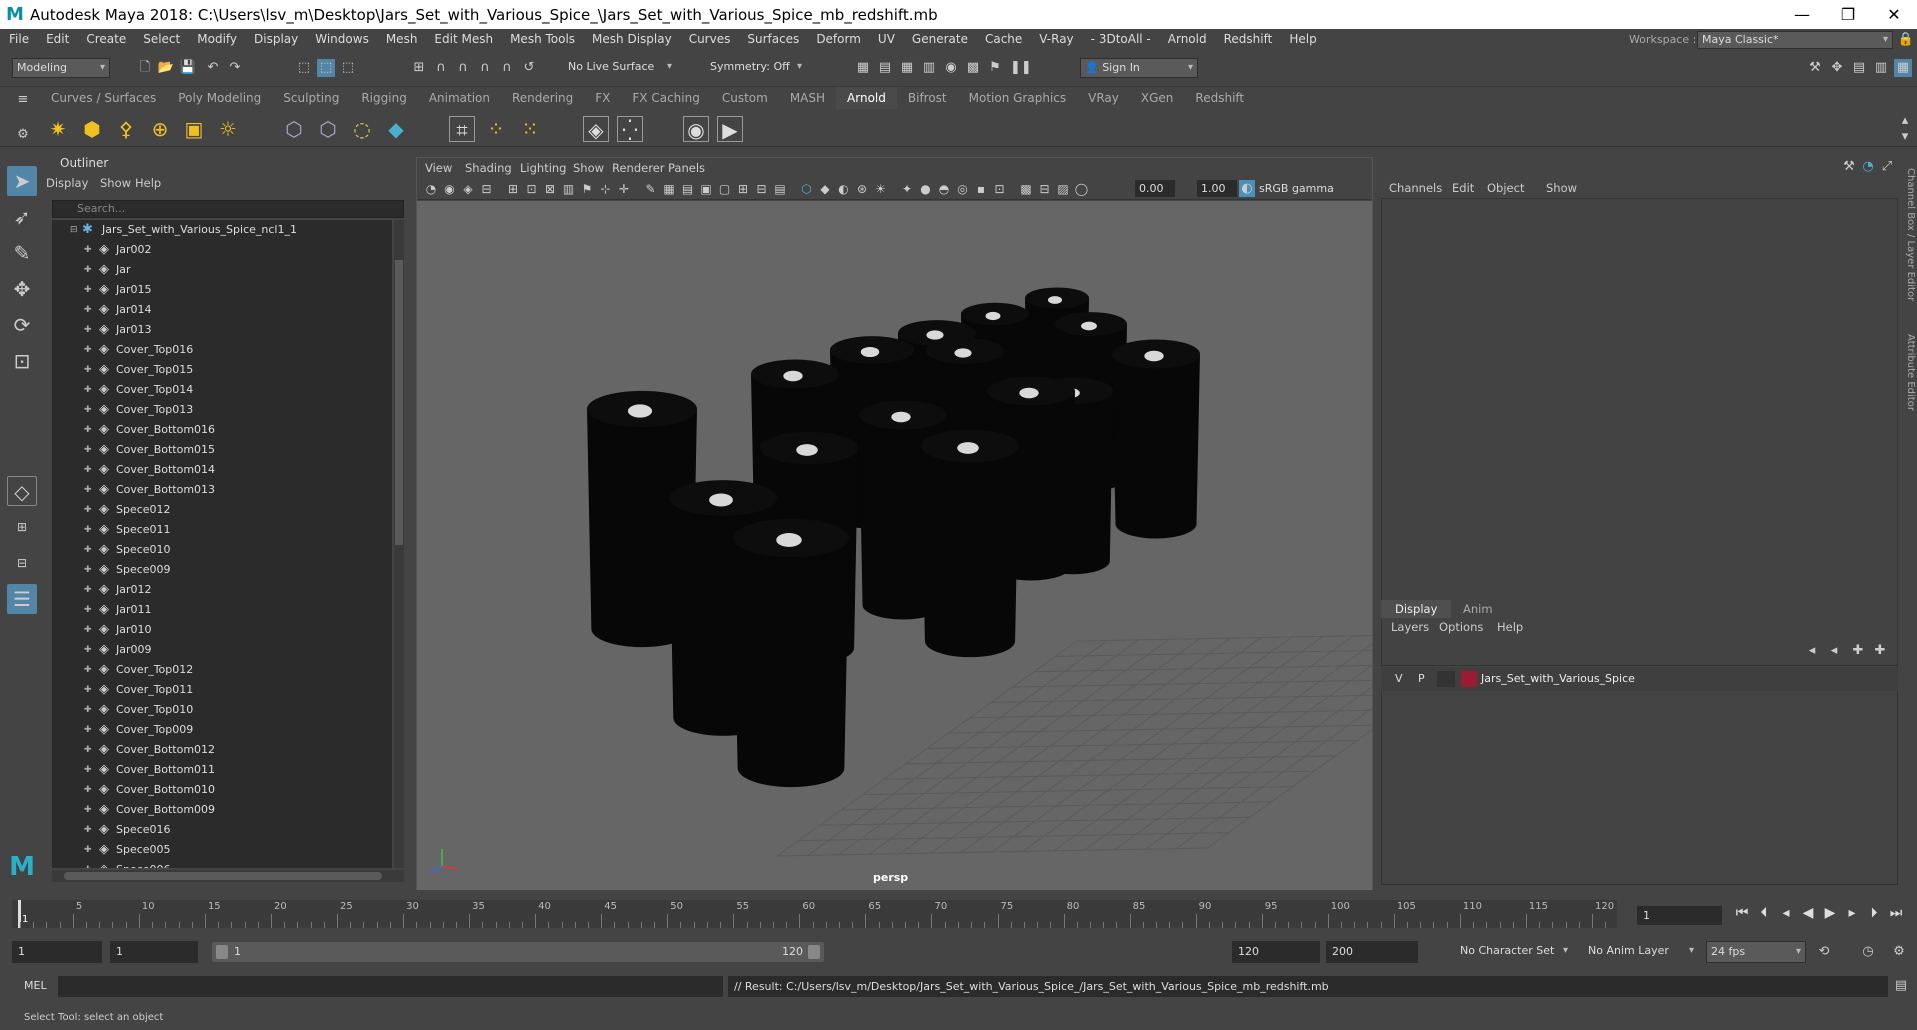 Image resolution: width=1917 pixels, height=1030 pixels. Describe the element at coordinates (696, 129) in the screenshot. I see `render-view-shelf-icon: ◉` at that location.